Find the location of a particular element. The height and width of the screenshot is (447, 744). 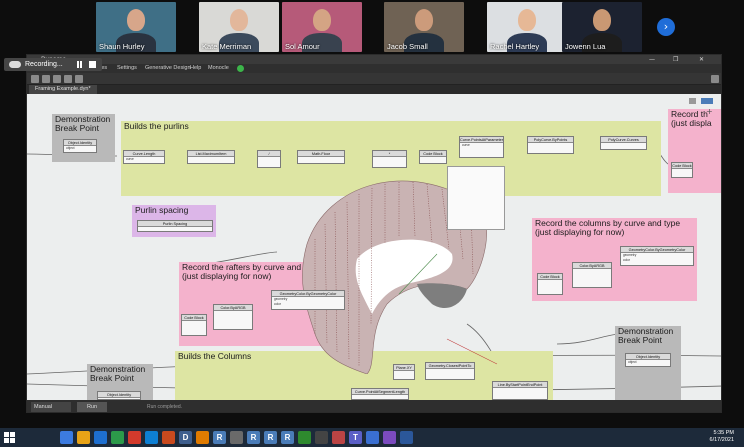

node-code-block-columns: Code Block is located at coordinates (550, 284).